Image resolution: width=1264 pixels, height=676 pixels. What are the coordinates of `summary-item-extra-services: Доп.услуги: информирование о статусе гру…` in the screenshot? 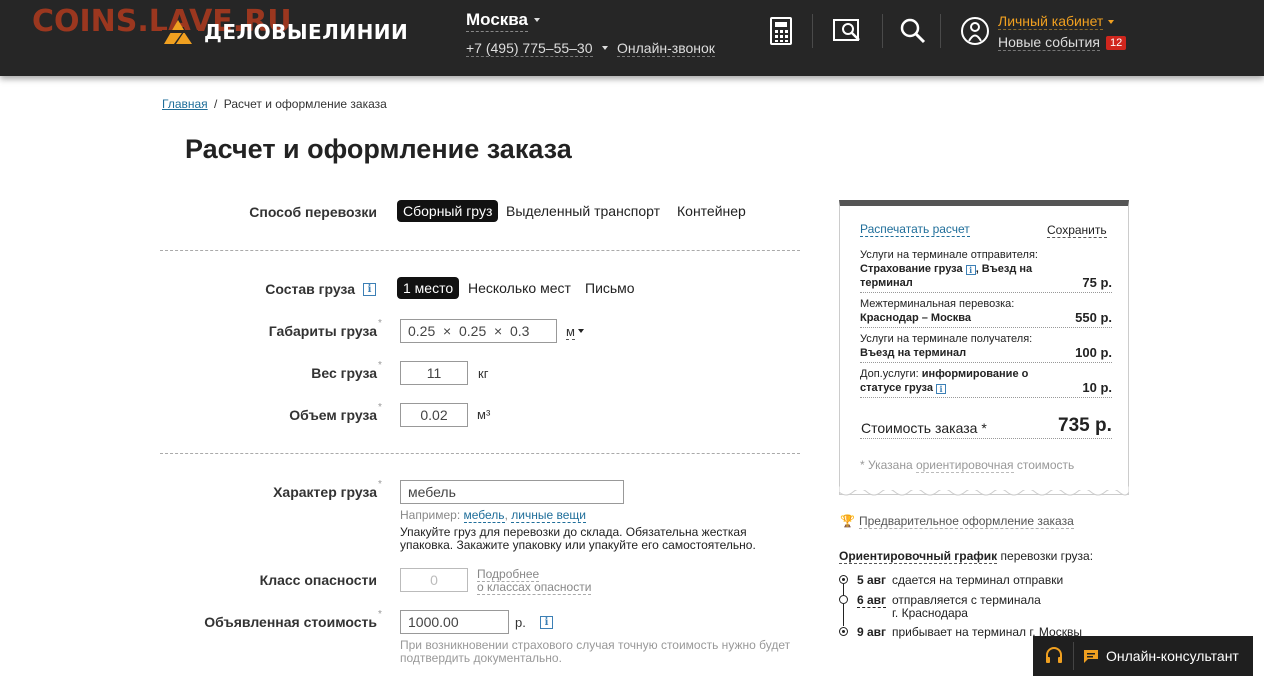 It's located at (986, 381).